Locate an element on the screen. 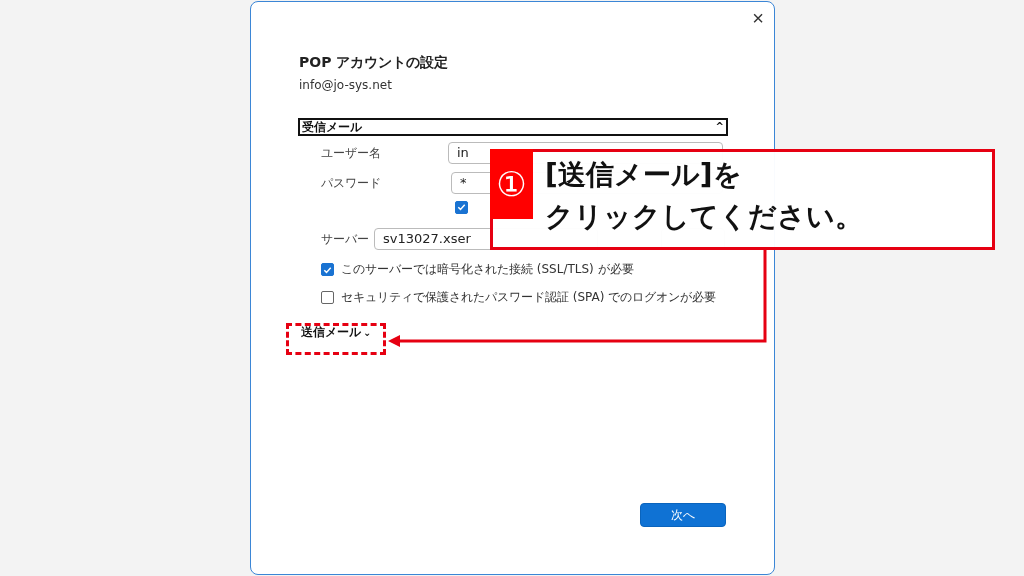  section-header: 送信メール ⌄ is located at coordinates (336, 332).